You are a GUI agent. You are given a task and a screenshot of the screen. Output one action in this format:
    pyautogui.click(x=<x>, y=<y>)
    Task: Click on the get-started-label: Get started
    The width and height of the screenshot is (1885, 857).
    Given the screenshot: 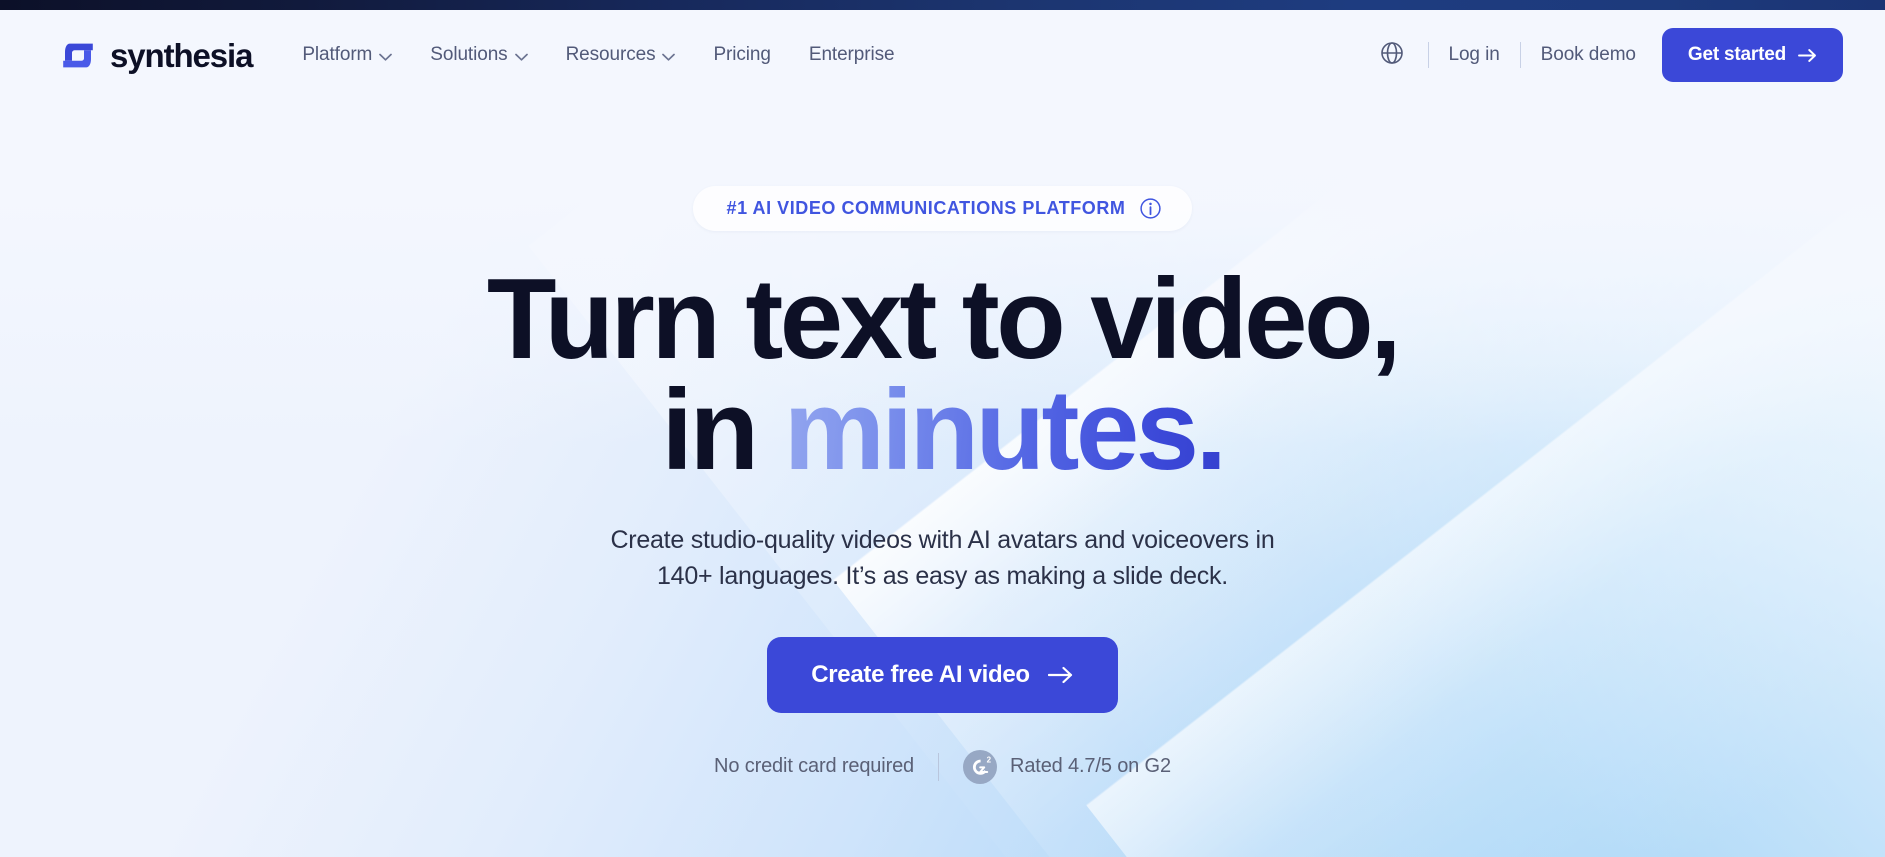 What is the action you would take?
    pyautogui.click(x=1736, y=54)
    